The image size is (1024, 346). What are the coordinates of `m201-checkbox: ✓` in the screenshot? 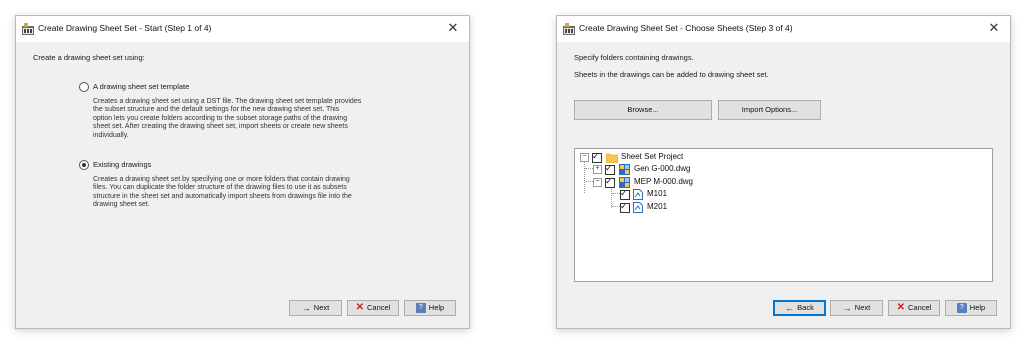 It's located at (625, 207).